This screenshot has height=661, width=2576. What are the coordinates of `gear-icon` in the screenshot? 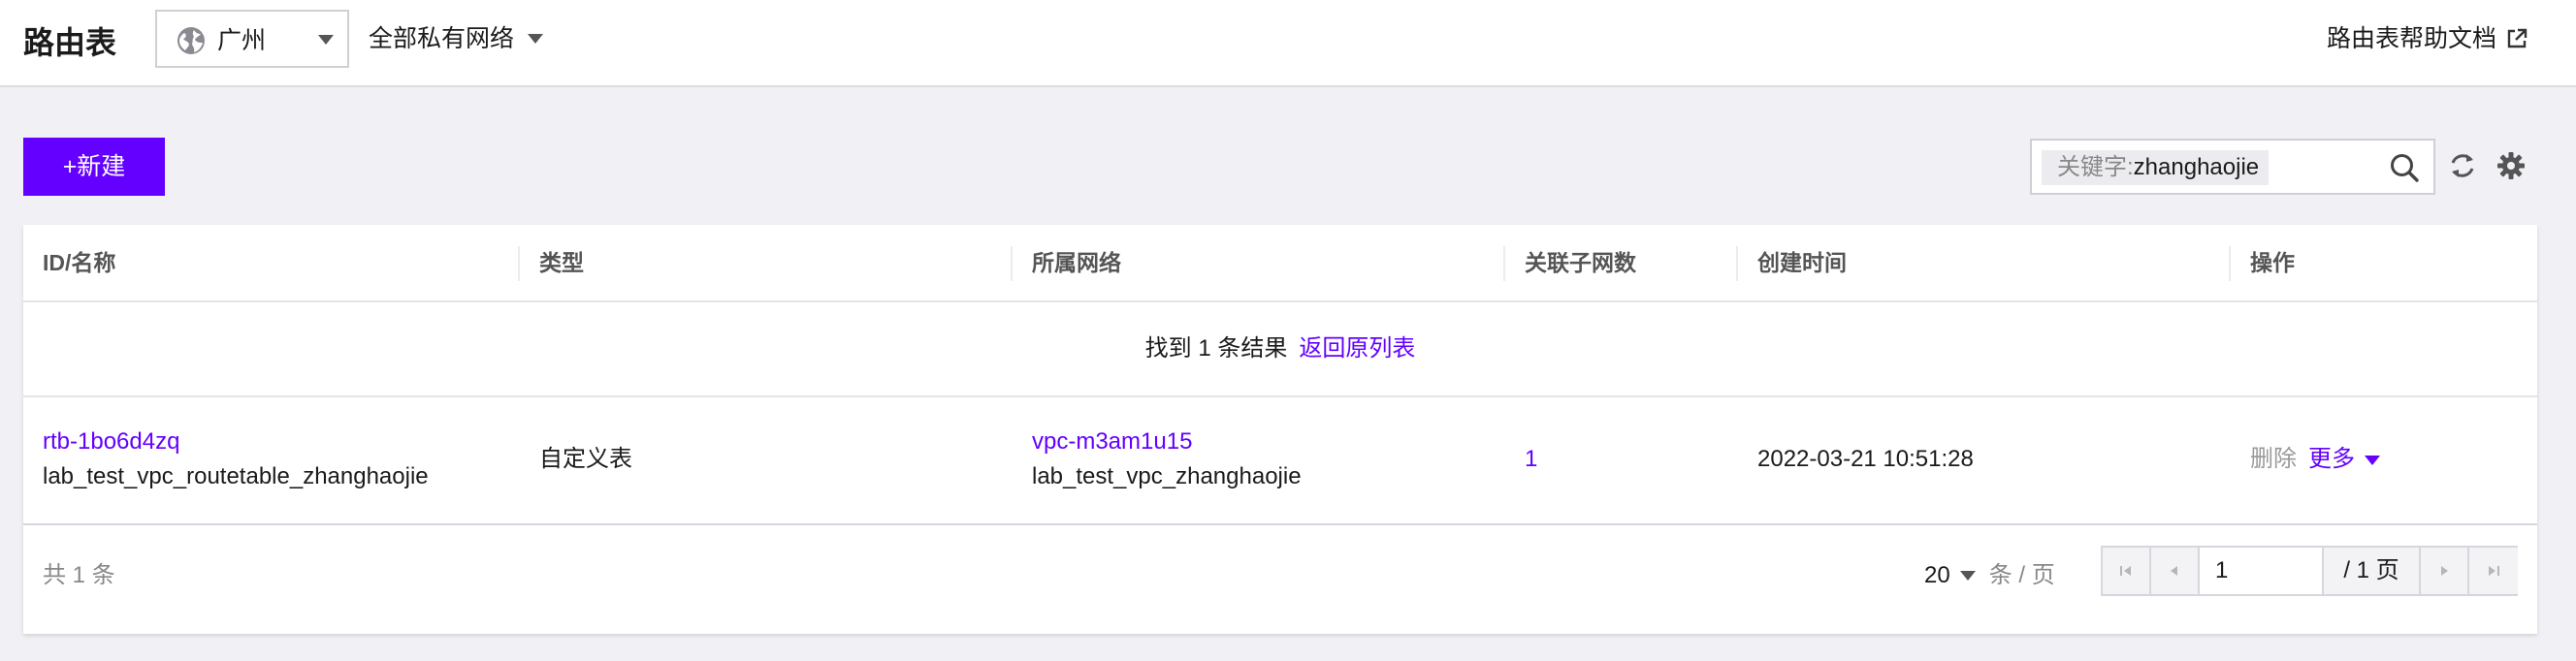 It's located at (2511, 166).